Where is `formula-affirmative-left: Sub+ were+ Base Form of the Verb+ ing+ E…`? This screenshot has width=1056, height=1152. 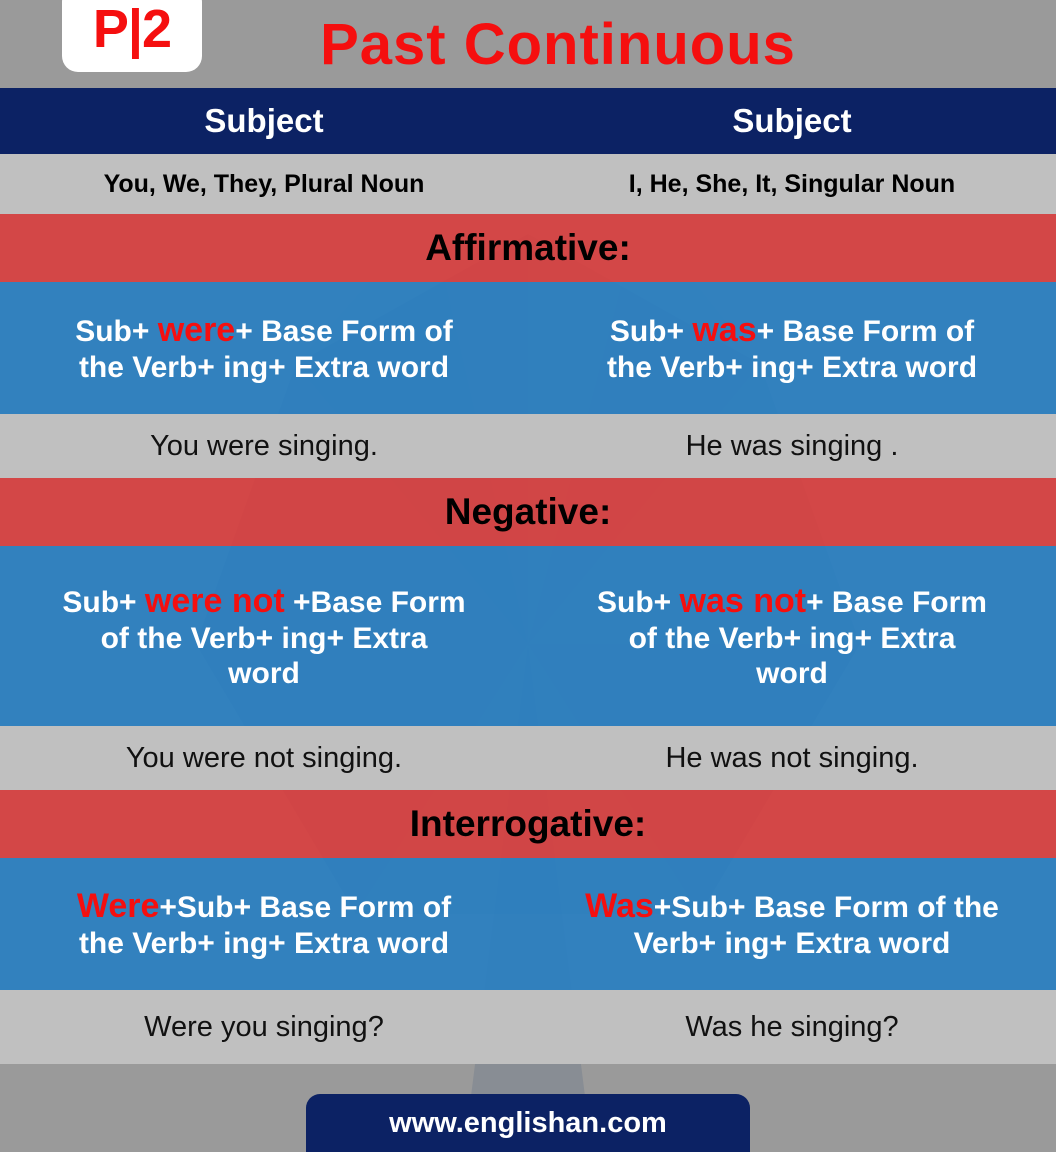 formula-affirmative-left: Sub+ were+ Base Form of the Verb+ ing+ E… is located at coordinates (264, 348).